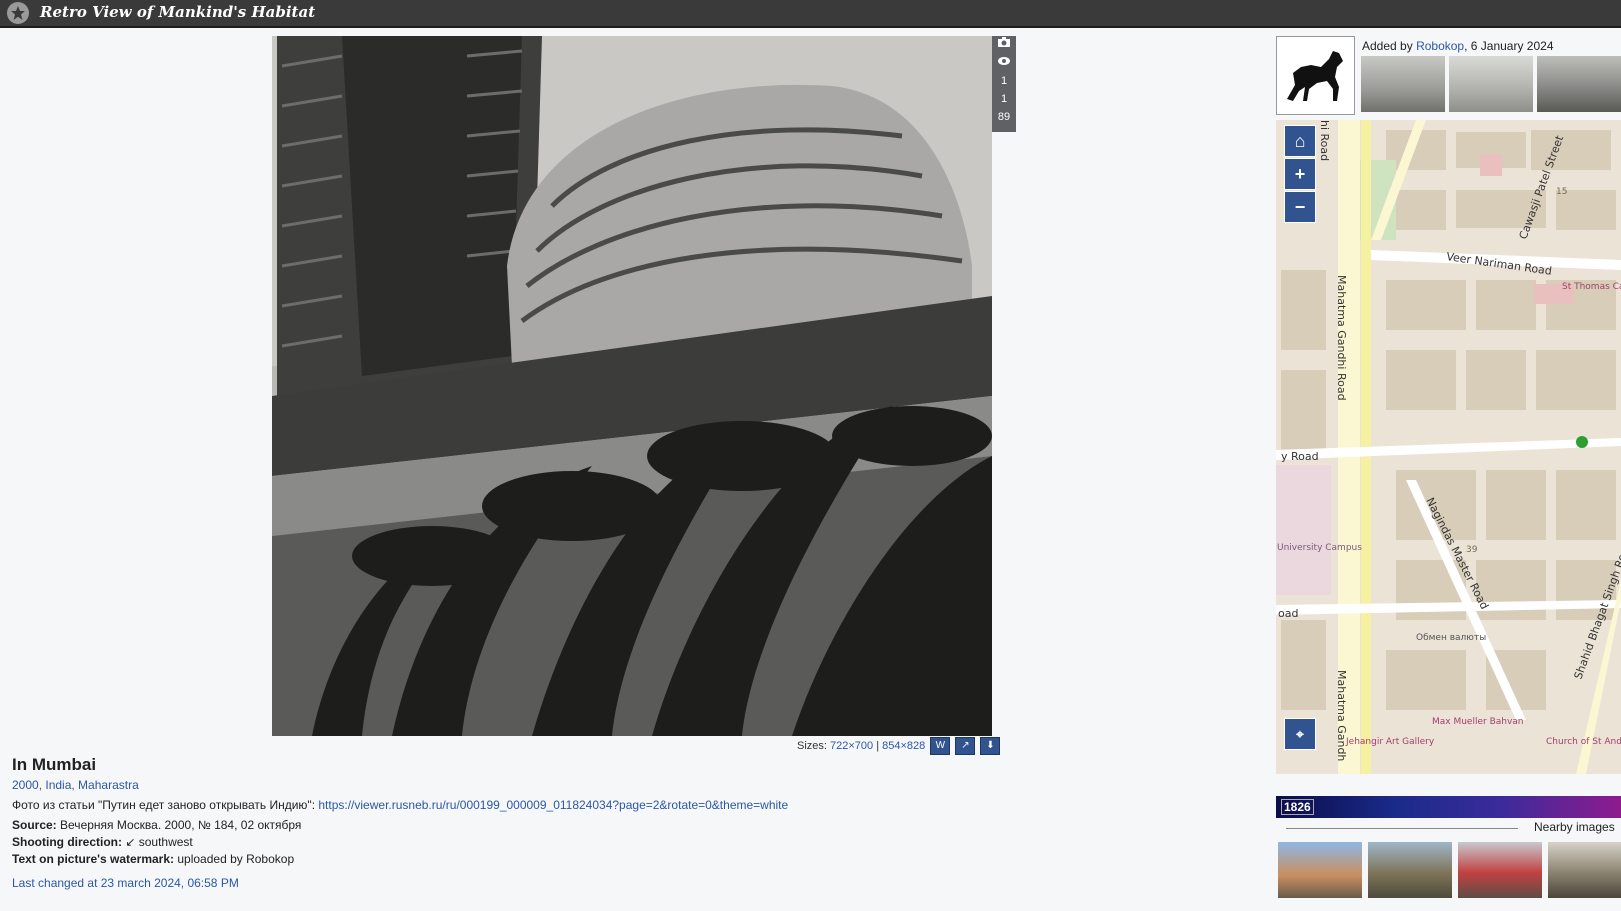 The height and width of the screenshot is (911, 1621). I want to click on watermark-value: uploaded by Robokop, so click(236, 859).